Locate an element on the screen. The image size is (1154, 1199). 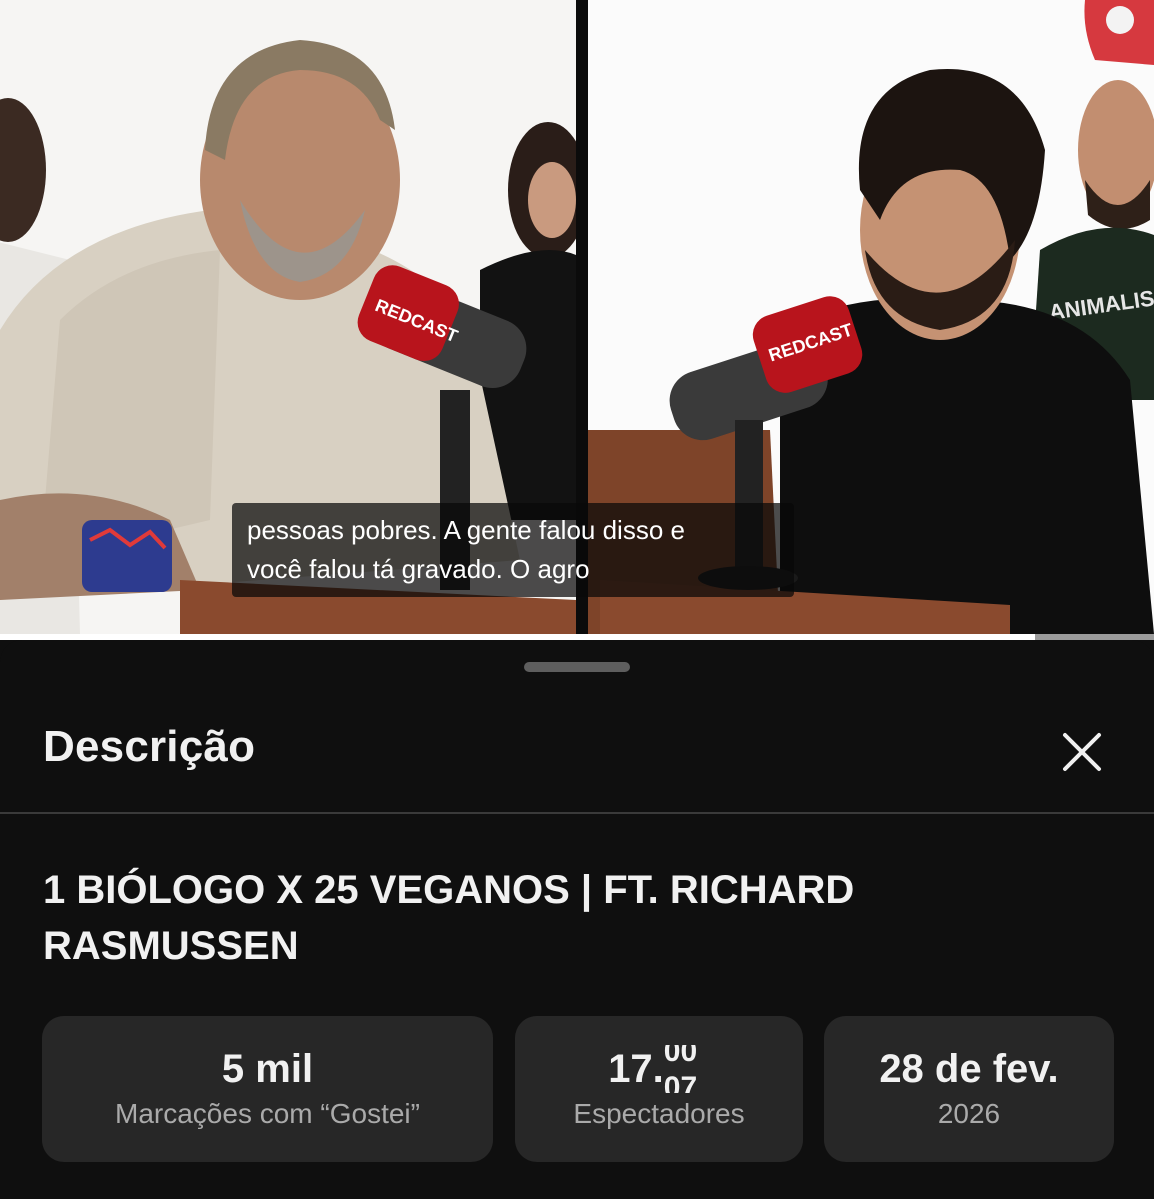
likes-label: Marcações com “Gostei” is located at coordinates (267, 1113).